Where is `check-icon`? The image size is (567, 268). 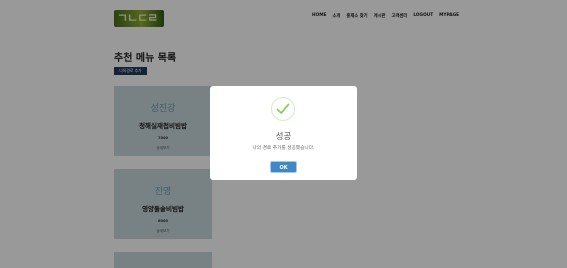 check-icon is located at coordinates (283, 108).